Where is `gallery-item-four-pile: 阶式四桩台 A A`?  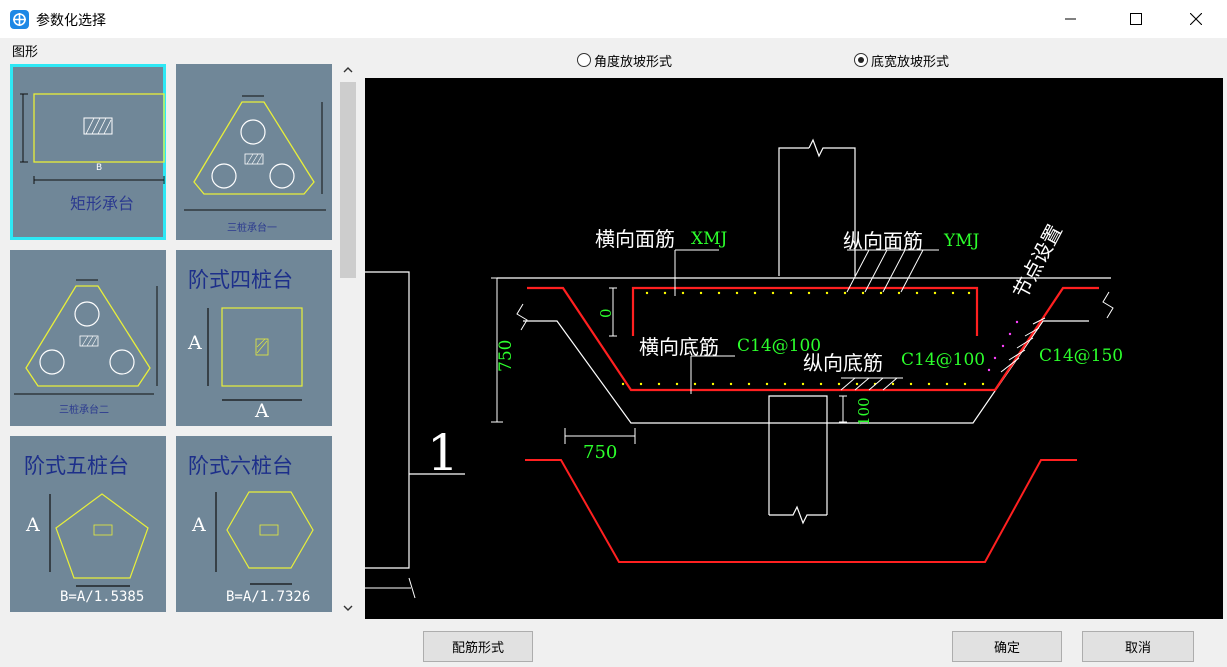
gallery-item-four-pile: 阶式四桩台 A A is located at coordinates (254, 338).